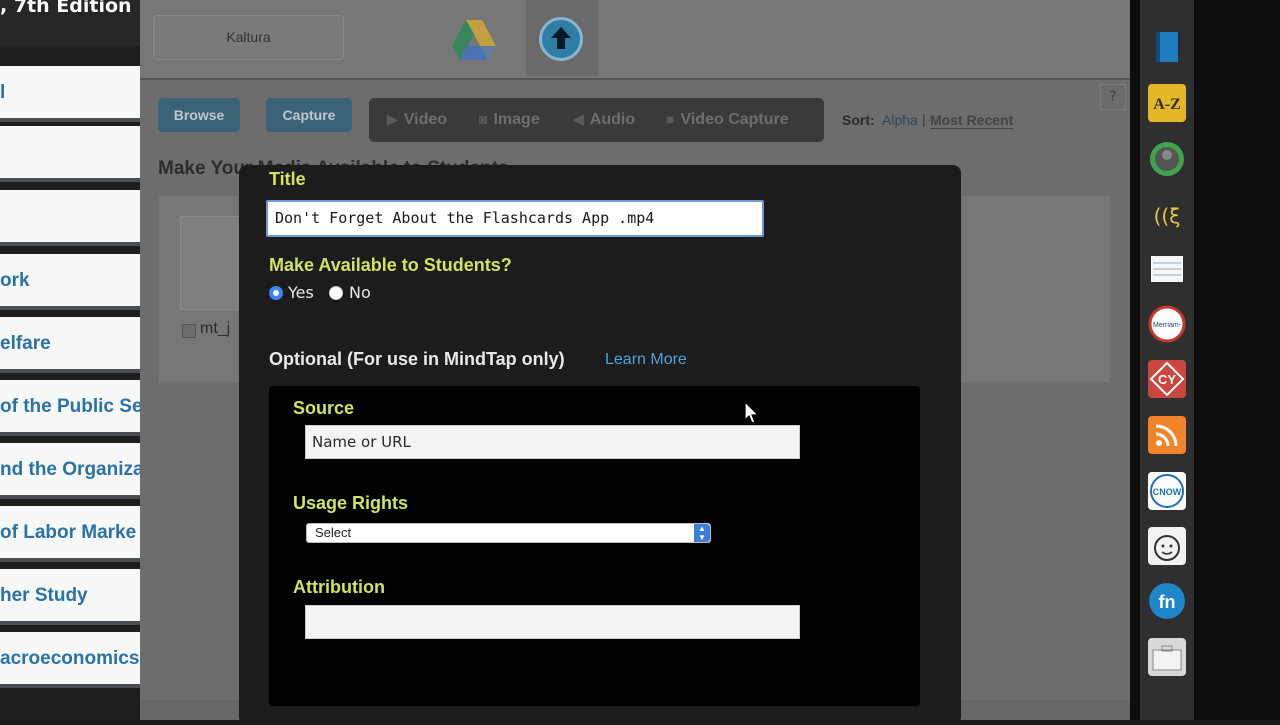  I want to click on rss-icon, so click(1167, 435).